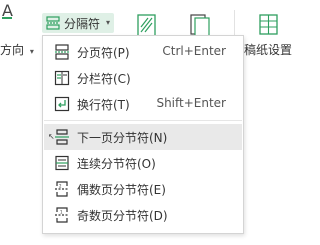  I want to click on svg-text: 2, so click(60, 186).